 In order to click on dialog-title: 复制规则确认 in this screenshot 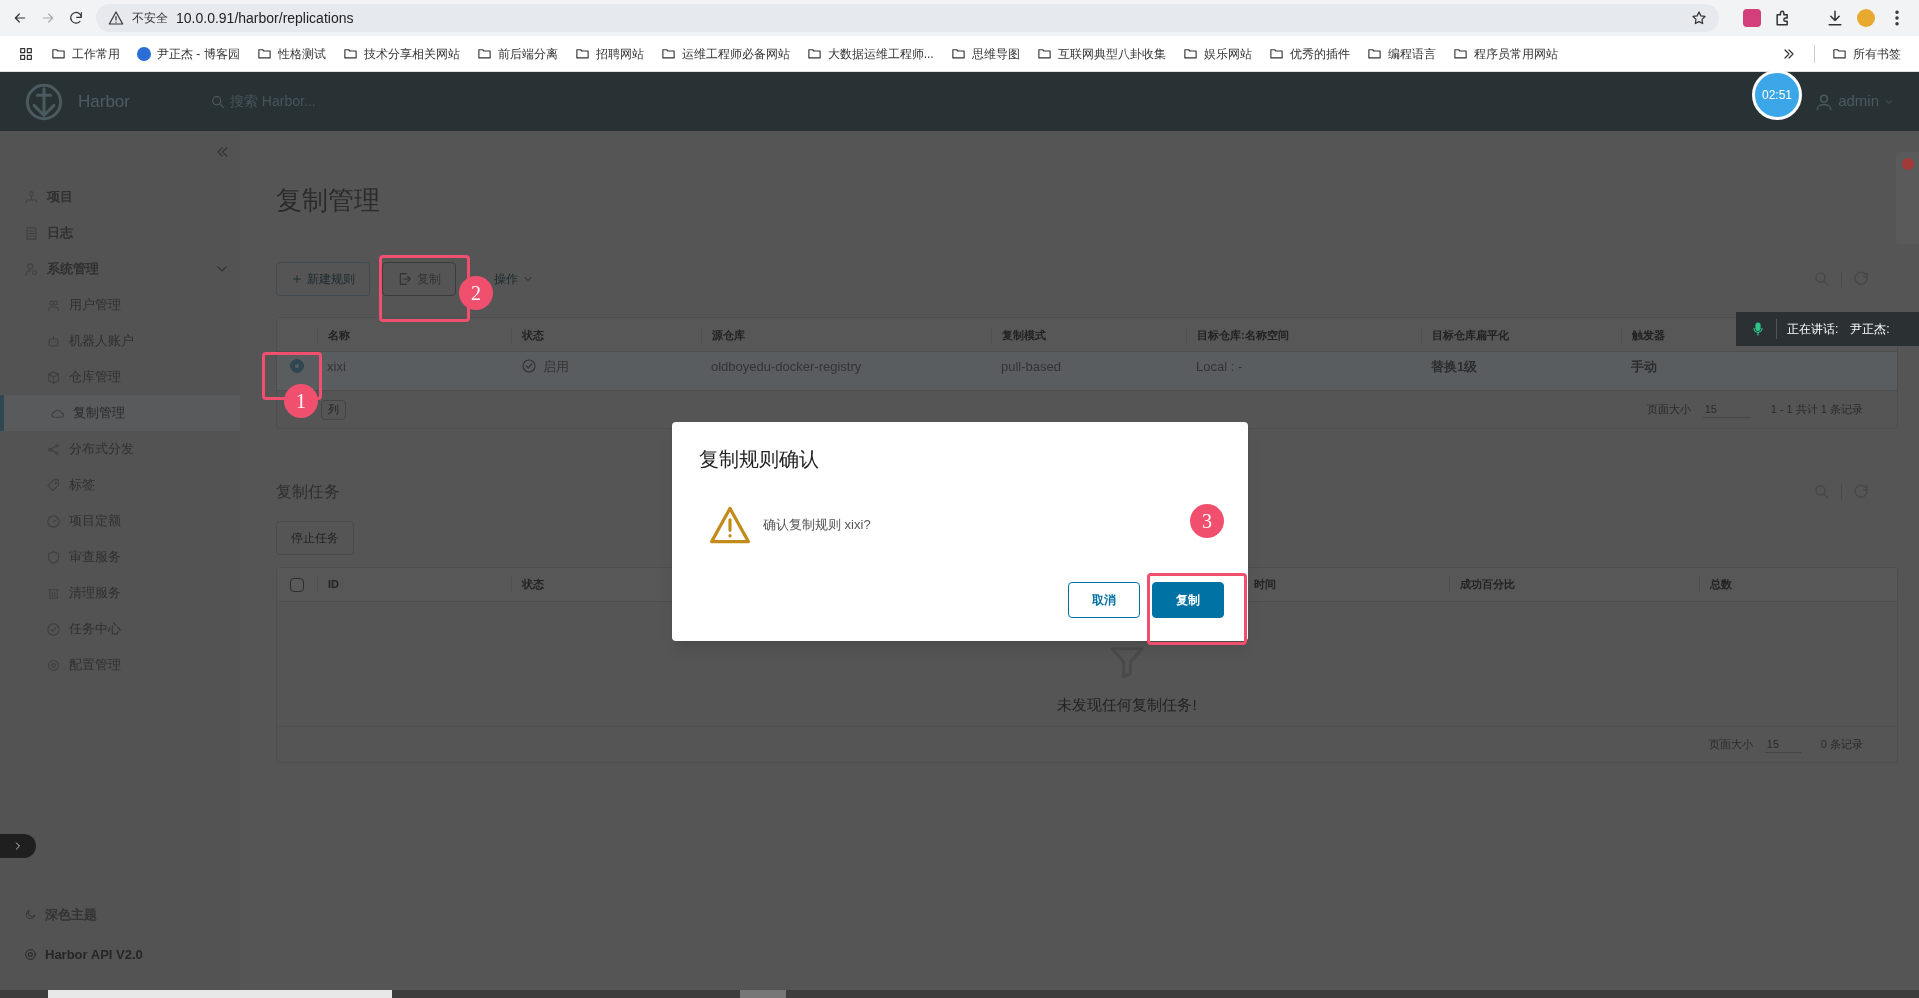, I will do `click(759, 459)`.